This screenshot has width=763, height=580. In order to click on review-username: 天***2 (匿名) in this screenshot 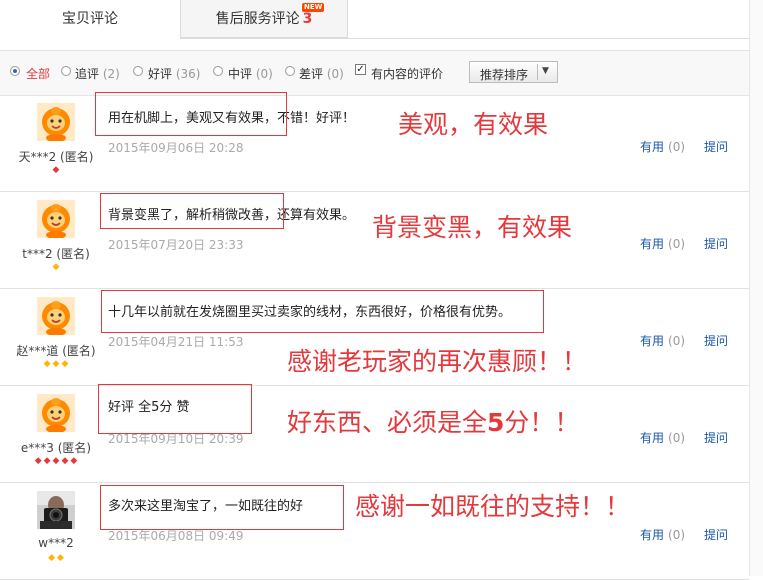, I will do `click(56, 157)`.